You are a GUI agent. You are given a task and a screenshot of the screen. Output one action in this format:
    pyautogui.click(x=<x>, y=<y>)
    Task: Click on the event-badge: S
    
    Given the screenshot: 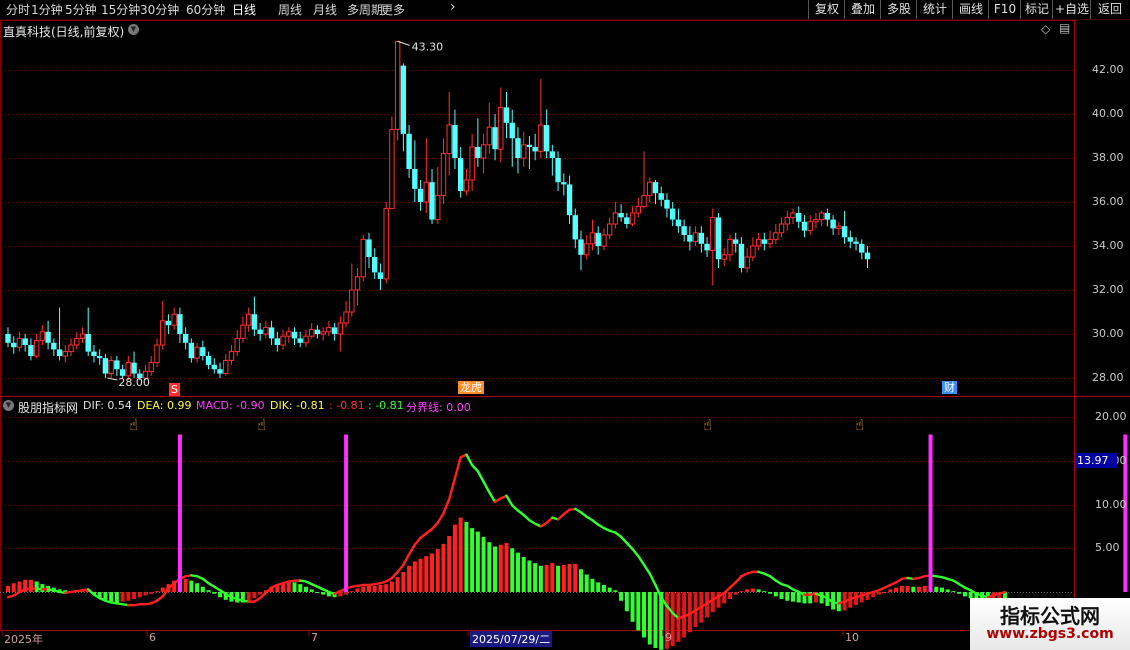 What is the action you would take?
    pyautogui.click(x=174, y=389)
    